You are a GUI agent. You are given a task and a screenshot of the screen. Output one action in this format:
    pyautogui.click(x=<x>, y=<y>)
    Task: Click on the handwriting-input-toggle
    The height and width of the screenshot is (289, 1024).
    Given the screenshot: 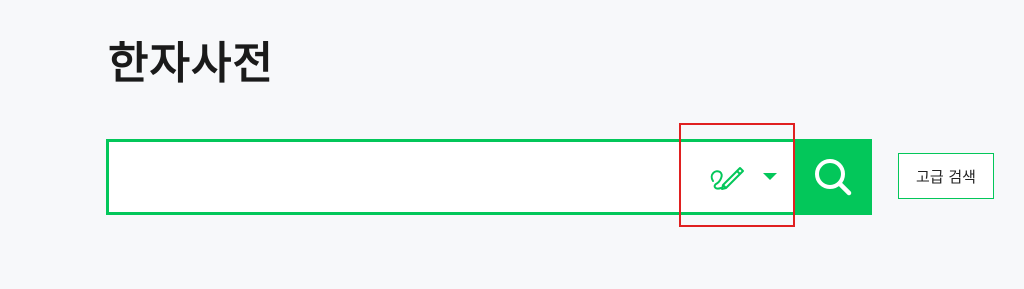 What is the action you would take?
    pyautogui.click(x=737, y=175)
    